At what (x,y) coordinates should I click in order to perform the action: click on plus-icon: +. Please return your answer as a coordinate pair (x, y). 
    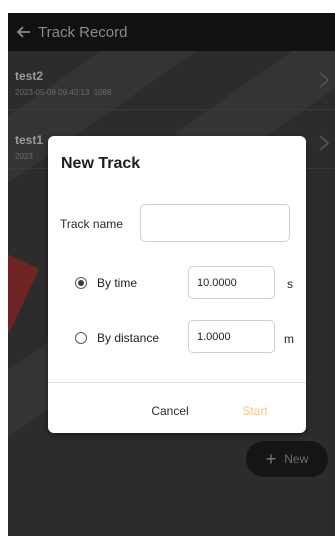
    Looking at the image, I should click on (271, 458).